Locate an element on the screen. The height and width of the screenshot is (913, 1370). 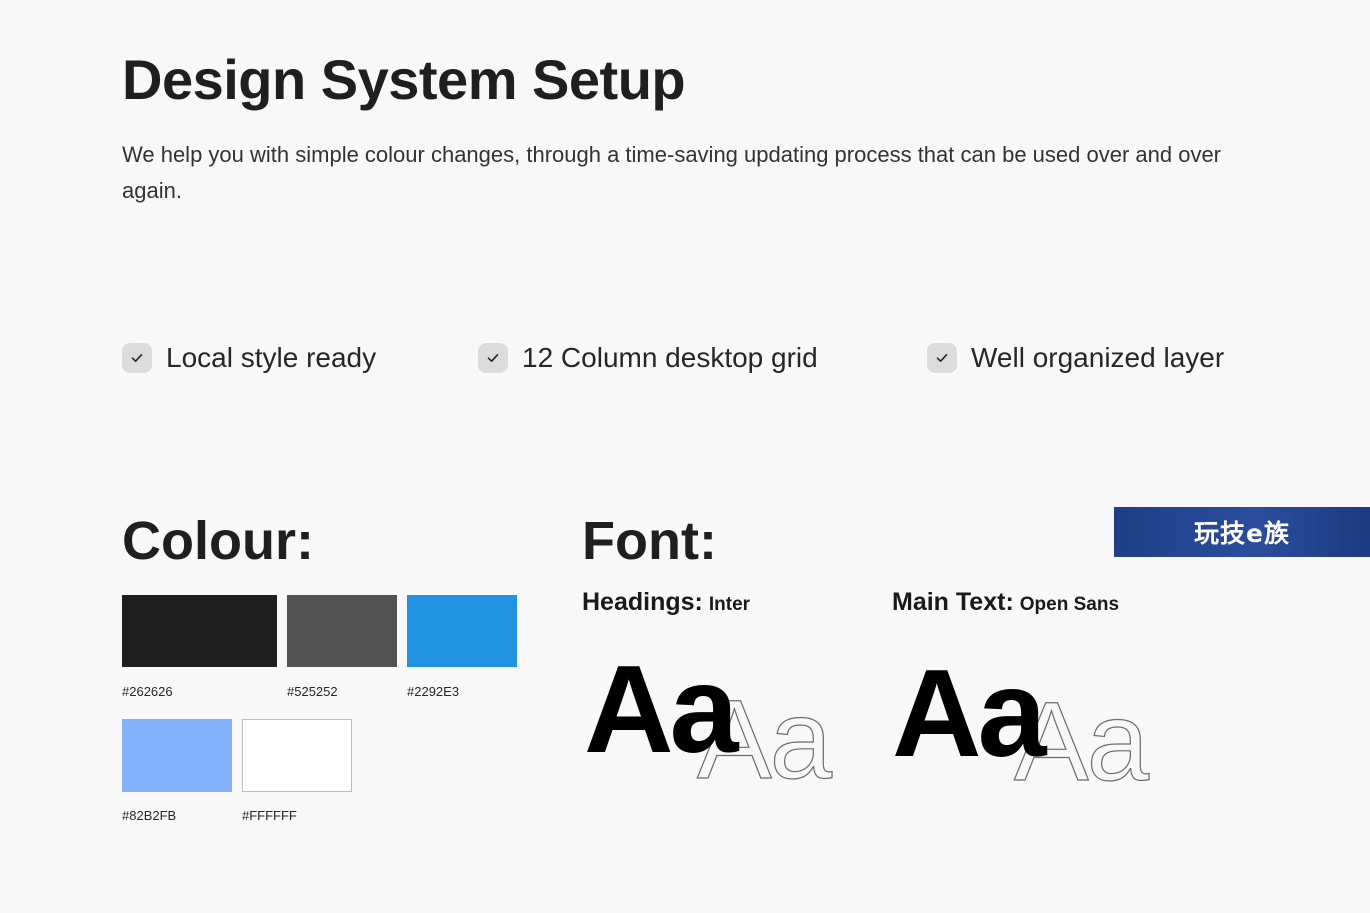
headings-font-label: Headings: Inter is located at coordinates (666, 602).